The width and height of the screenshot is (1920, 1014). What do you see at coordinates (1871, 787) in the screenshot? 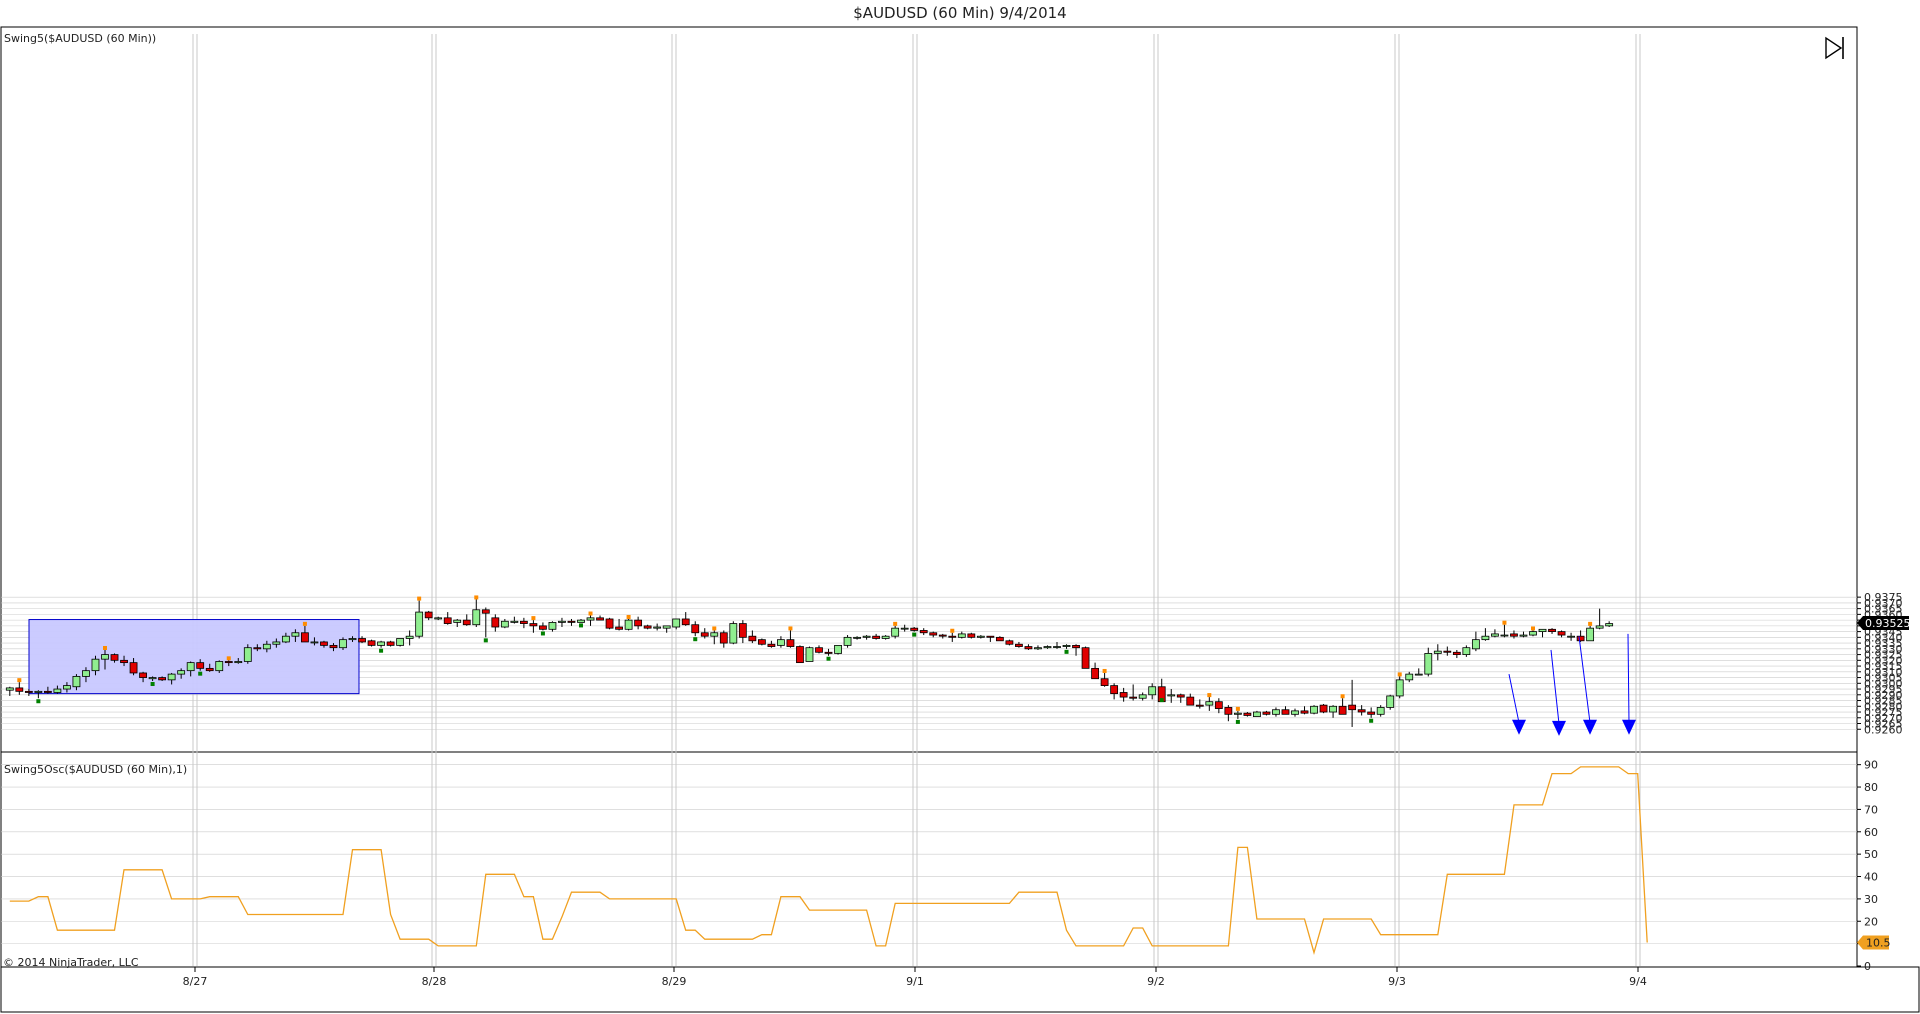
I see `osc-tick-label: 80` at bounding box center [1871, 787].